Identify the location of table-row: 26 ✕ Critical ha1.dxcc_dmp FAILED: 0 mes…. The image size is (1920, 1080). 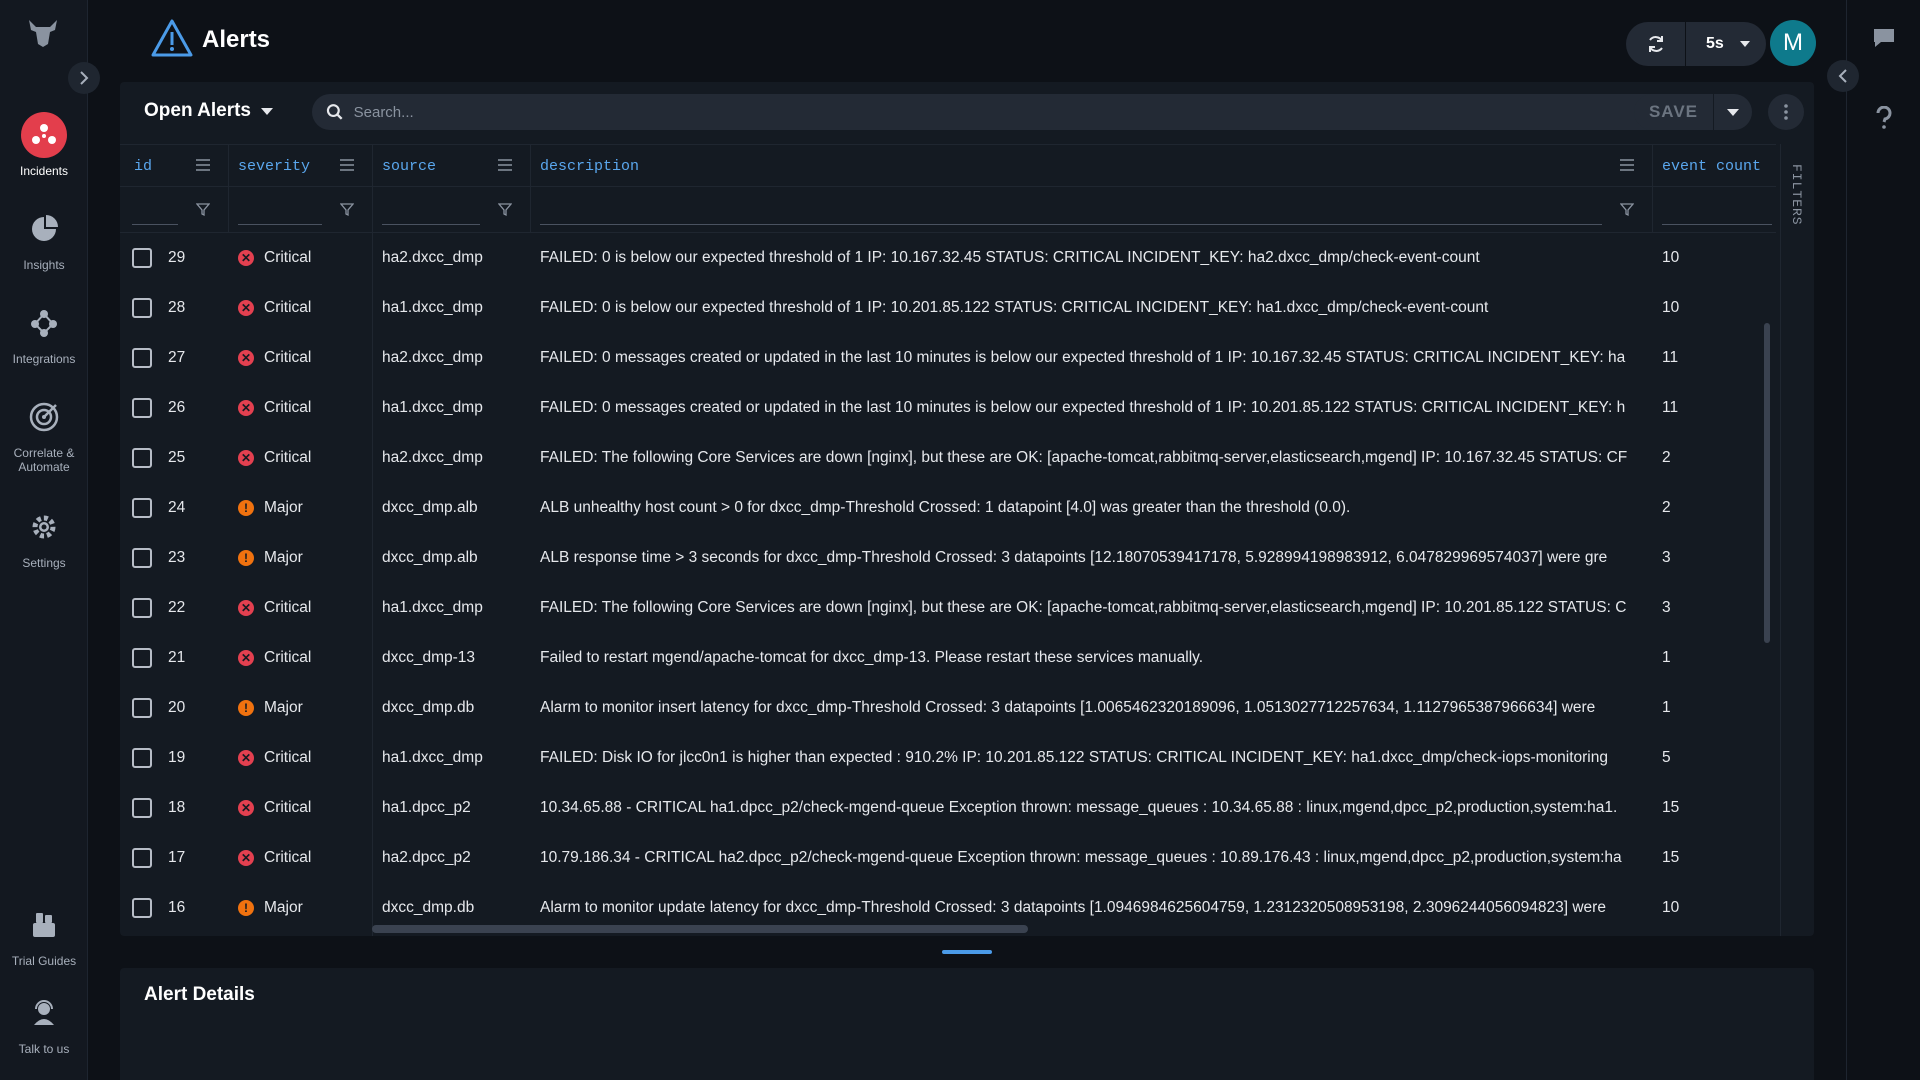
(948, 408).